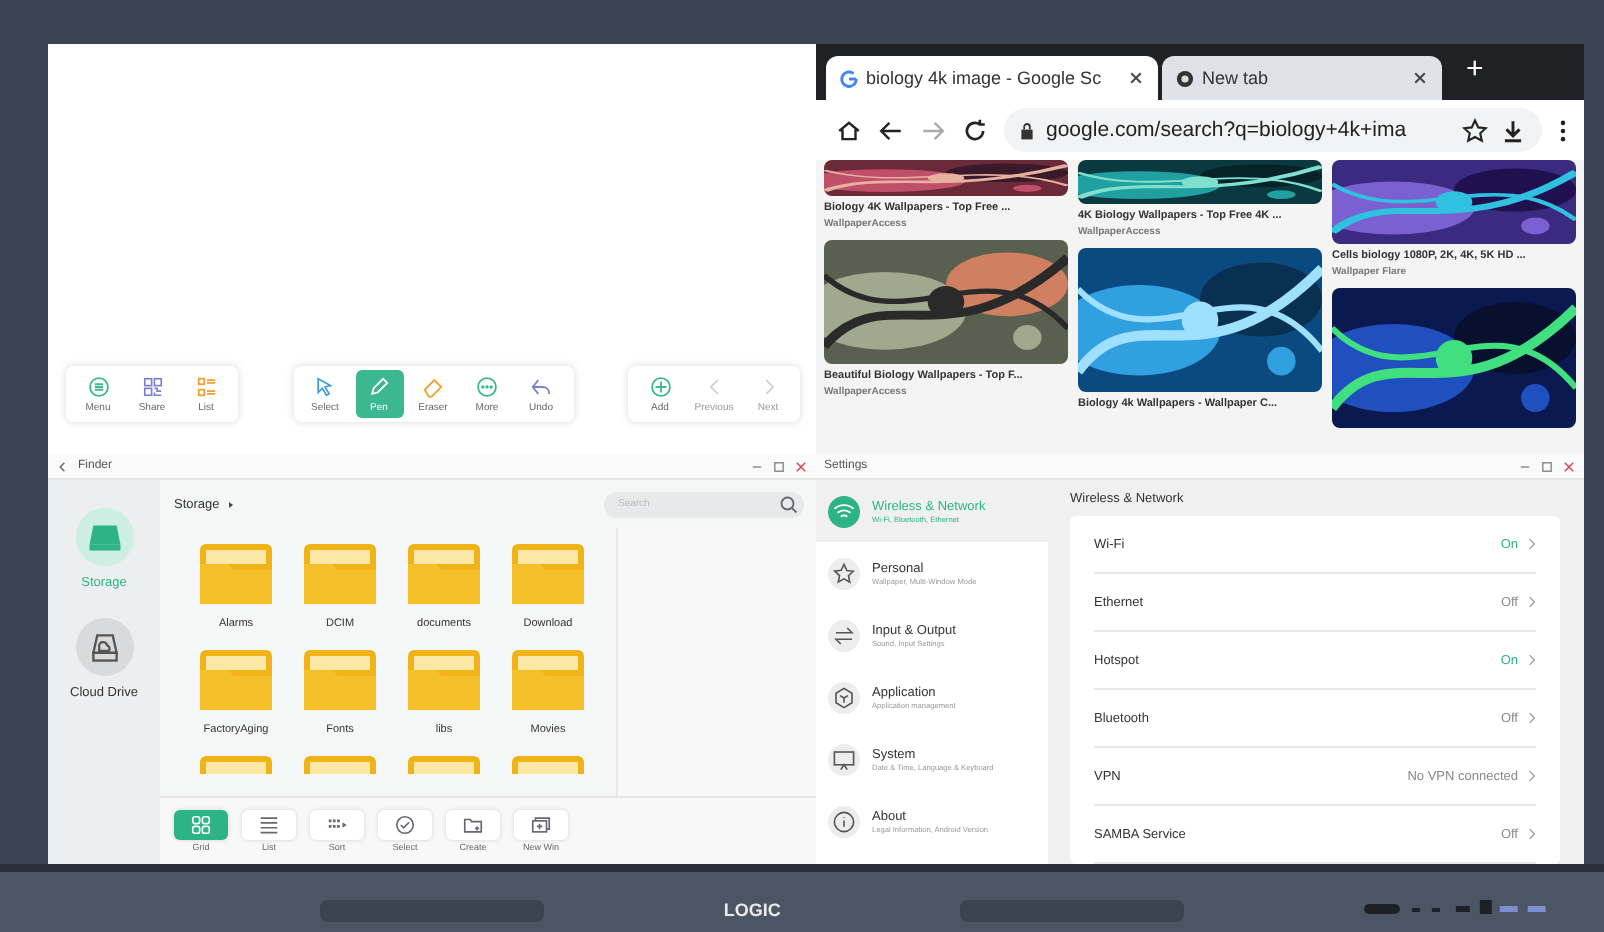  Describe the element at coordinates (975, 130) in the screenshot. I see `reload-icon` at that location.